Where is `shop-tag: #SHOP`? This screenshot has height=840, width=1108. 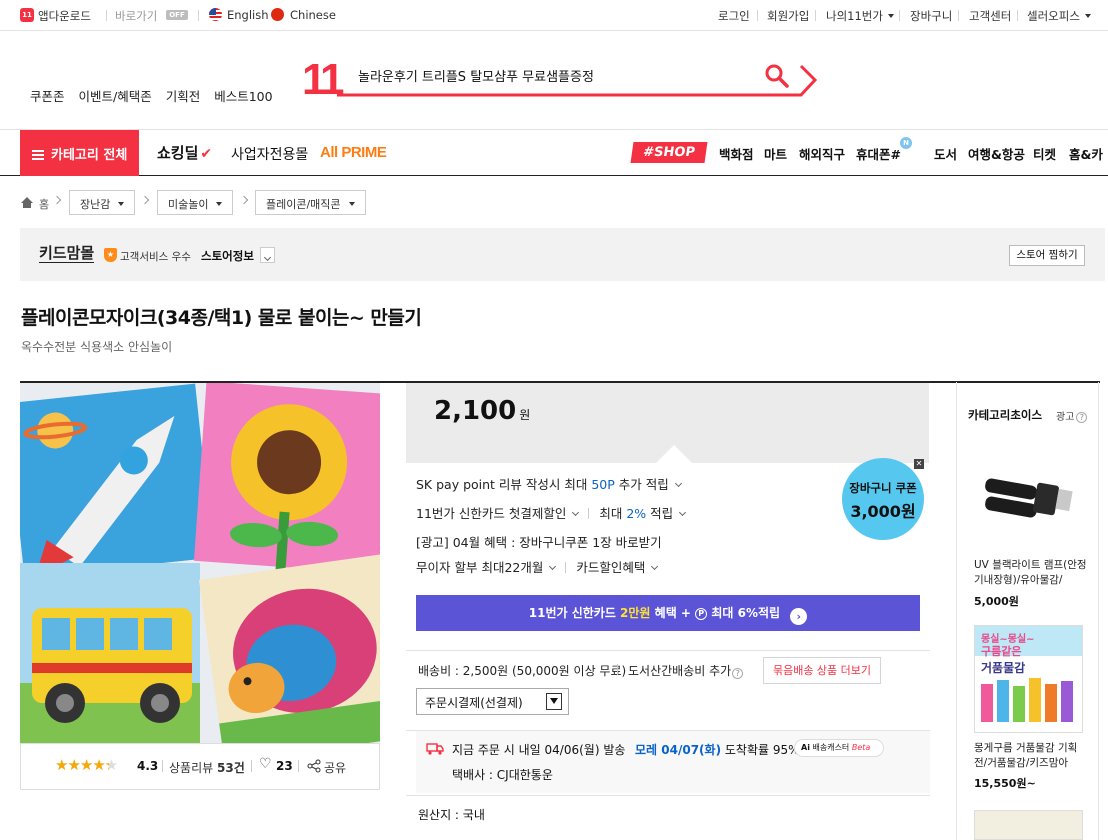 shop-tag: #SHOP is located at coordinates (669, 152).